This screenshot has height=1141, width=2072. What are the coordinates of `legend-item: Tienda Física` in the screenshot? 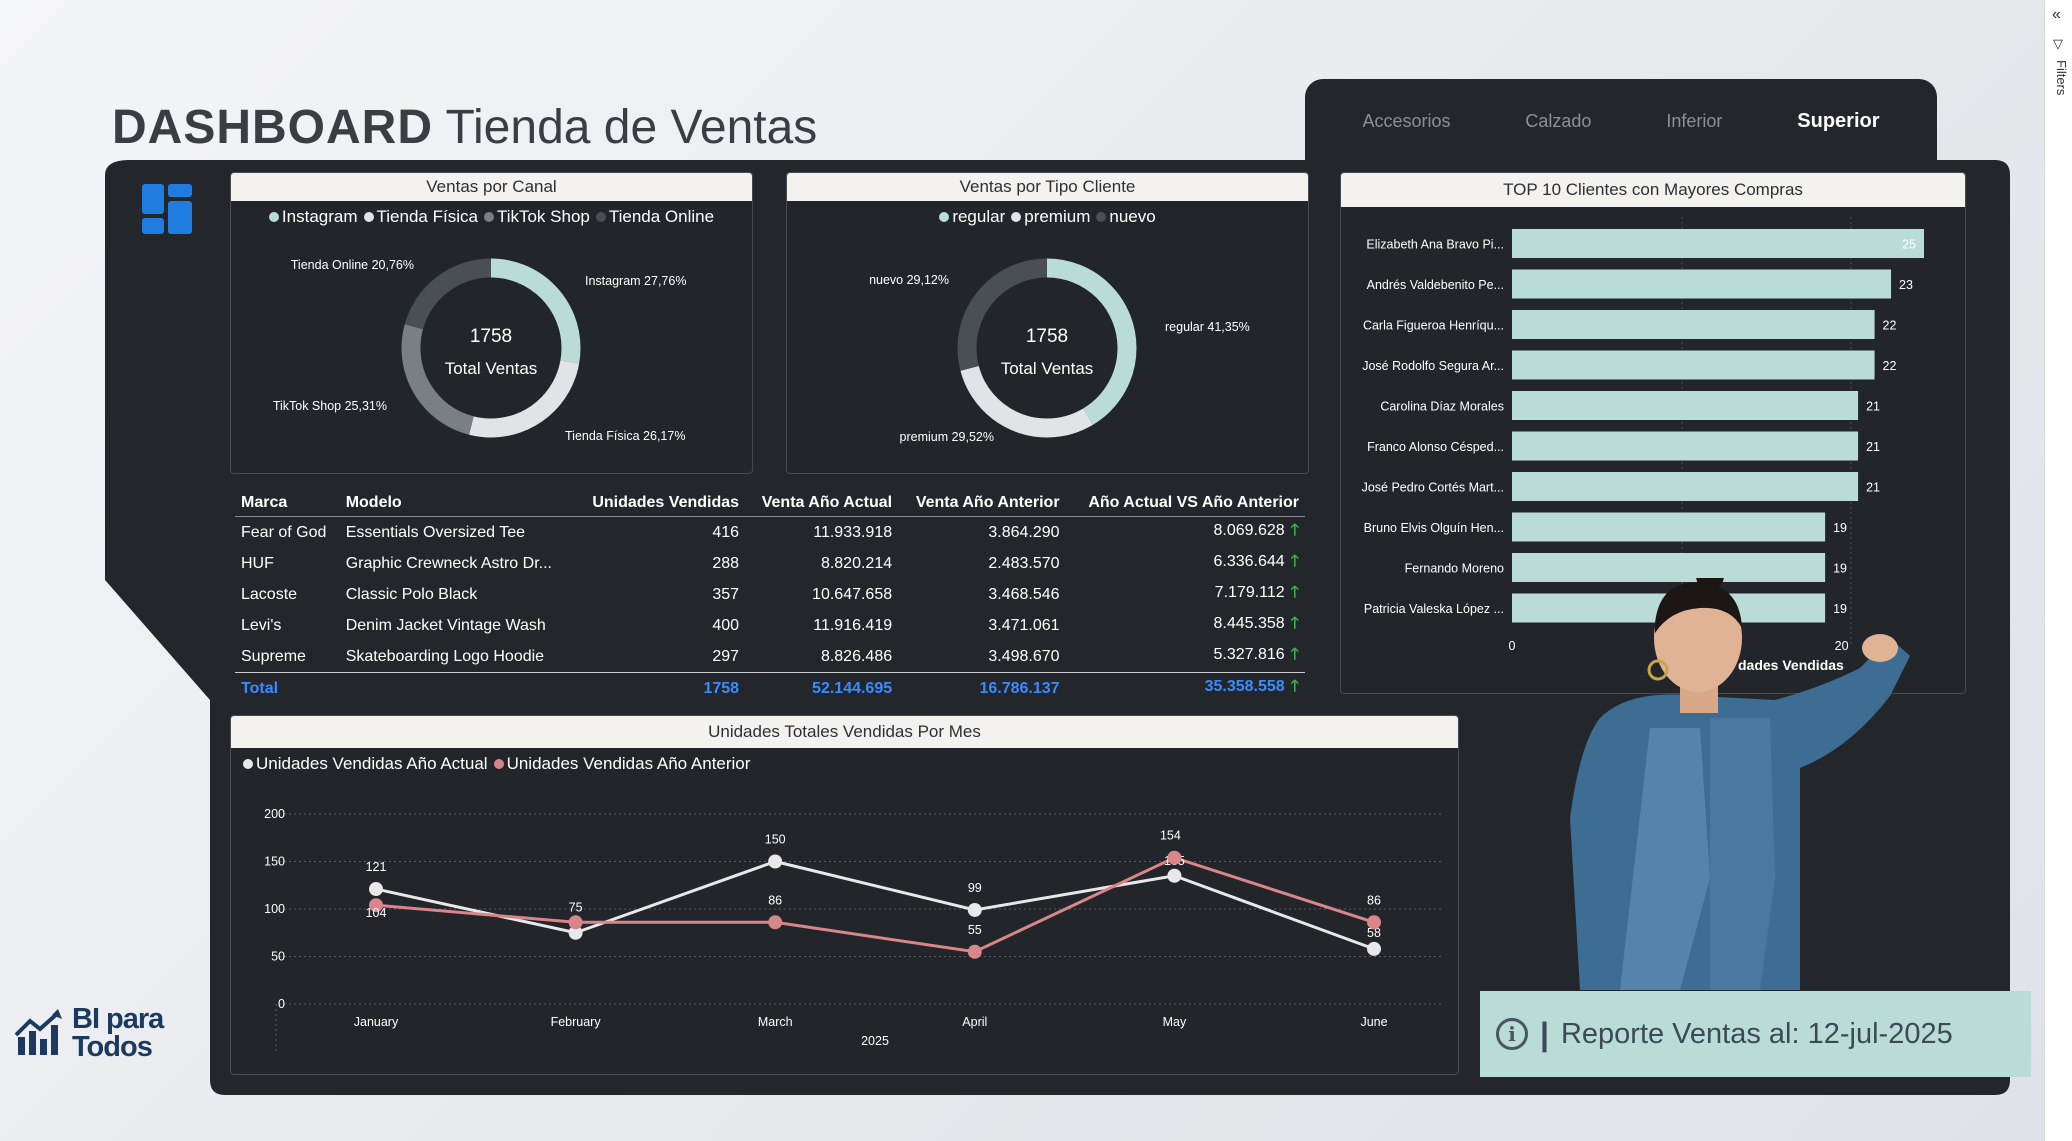 It's located at (420, 217).